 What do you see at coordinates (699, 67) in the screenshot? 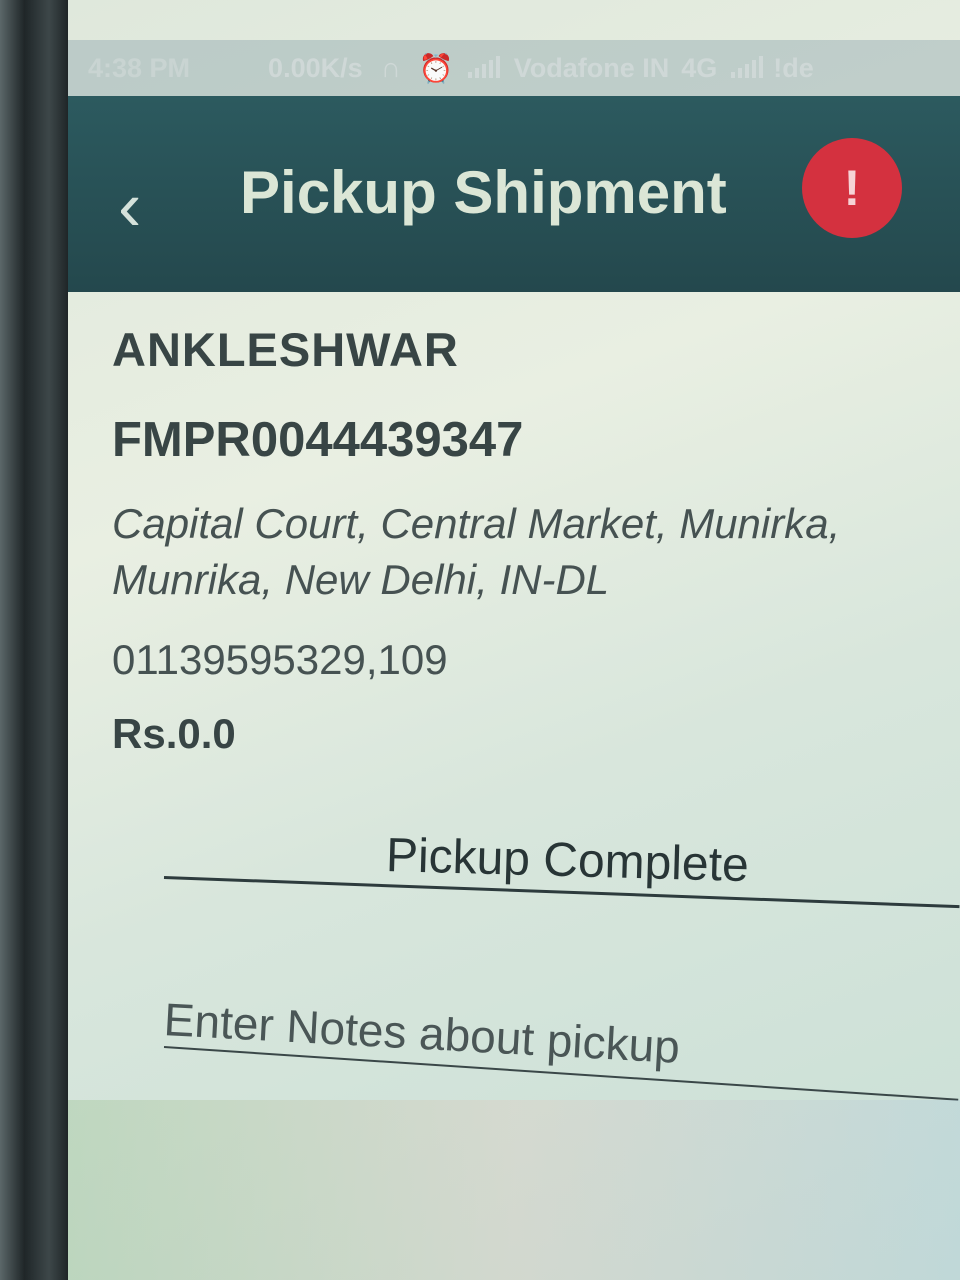
I see `status-network-type: 4G` at bounding box center [699, 67].